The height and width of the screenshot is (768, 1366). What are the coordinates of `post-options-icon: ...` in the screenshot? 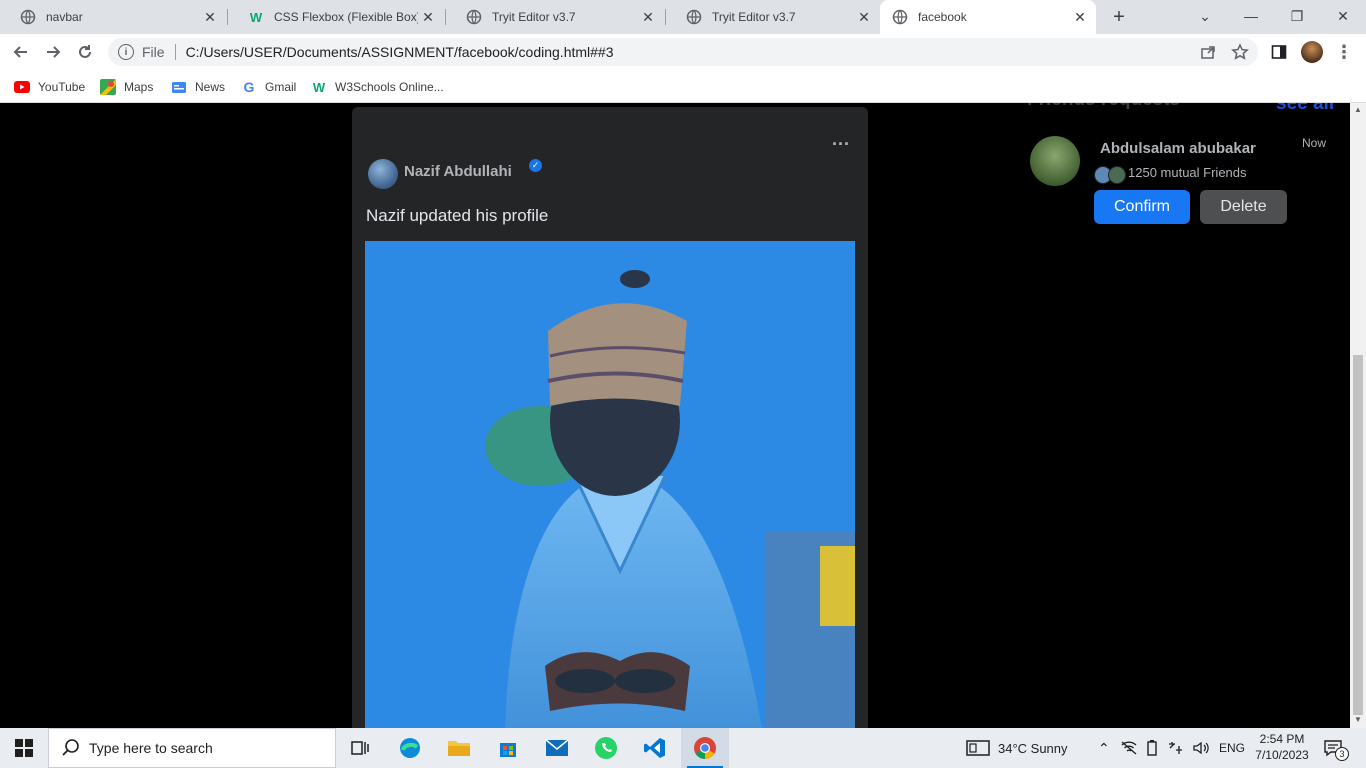 It's located at (841, 139).